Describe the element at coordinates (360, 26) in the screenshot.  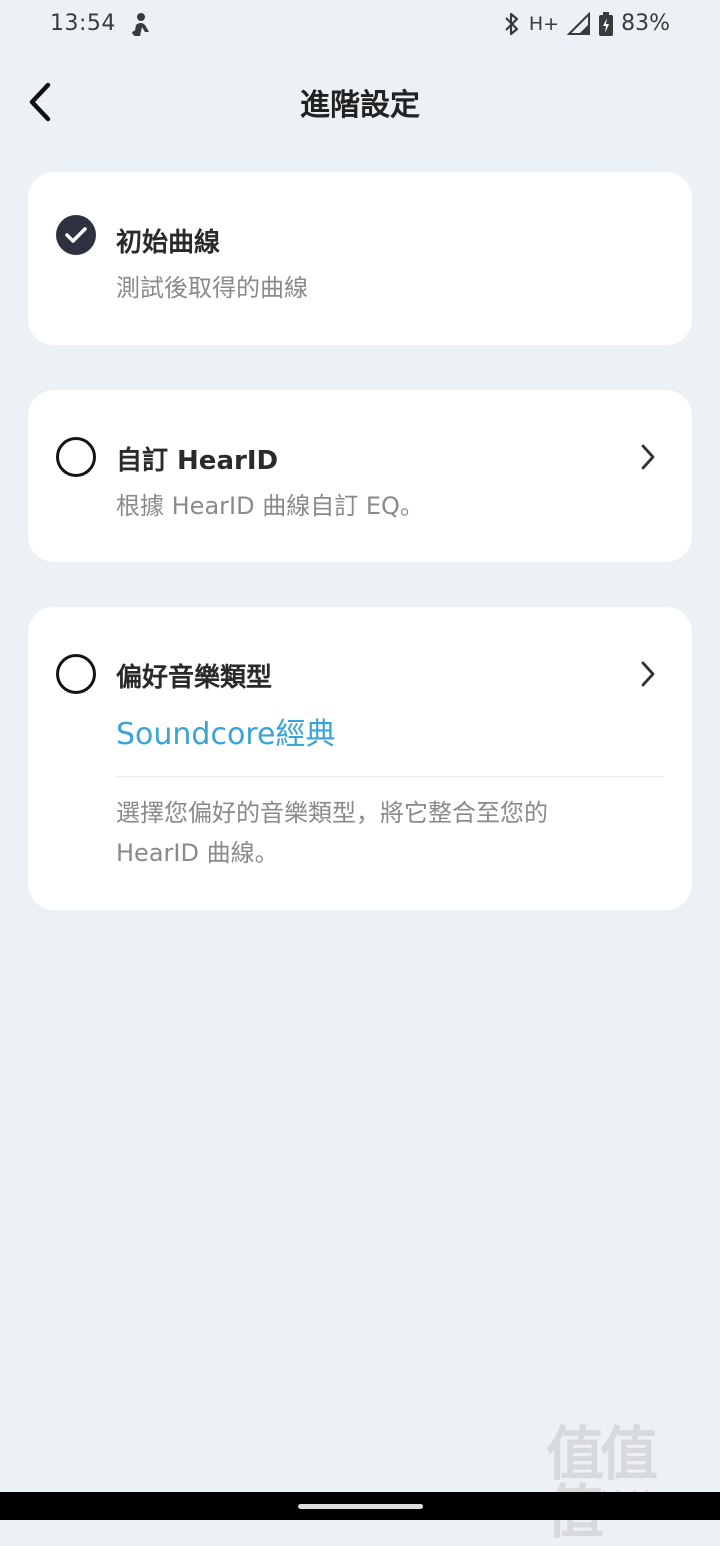
I see `status-bar: 13:54 H+ 83%` at that location.